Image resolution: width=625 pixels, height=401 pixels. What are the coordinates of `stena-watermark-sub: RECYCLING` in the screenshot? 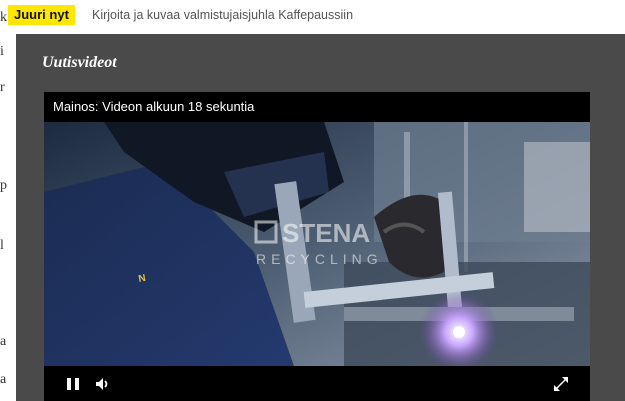 It's located at (319, 259).